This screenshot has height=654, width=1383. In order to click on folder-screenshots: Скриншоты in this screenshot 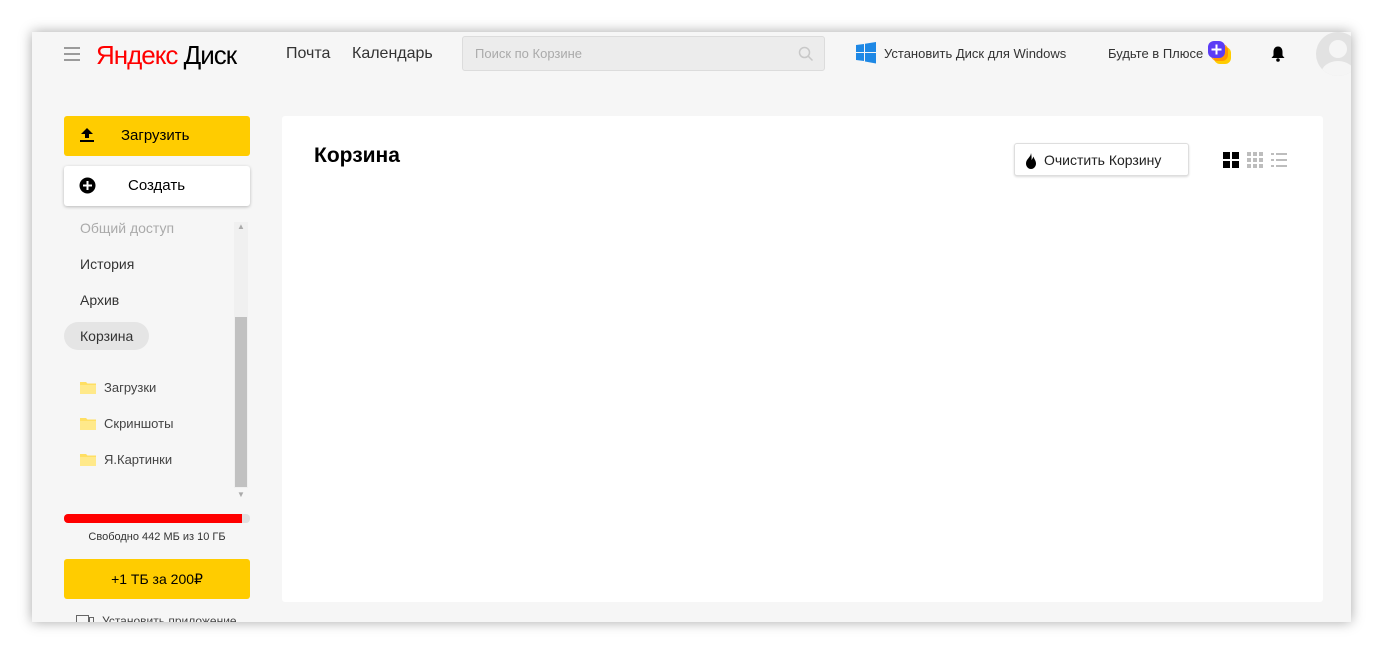, I will do `click(126, 423)`.